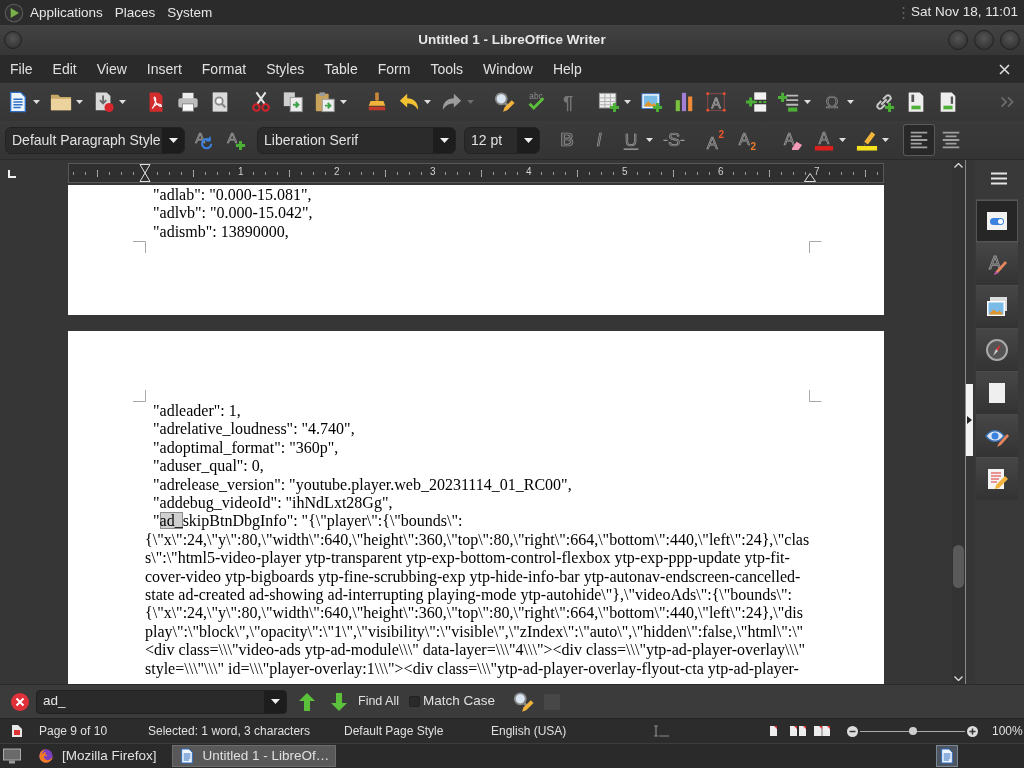 This screenshot has height=768, width=1024. Describe the element at coordinates (95, 140) in the screenshot. I see `paragraph-style-combo: Default Paragraph Style` at that location.